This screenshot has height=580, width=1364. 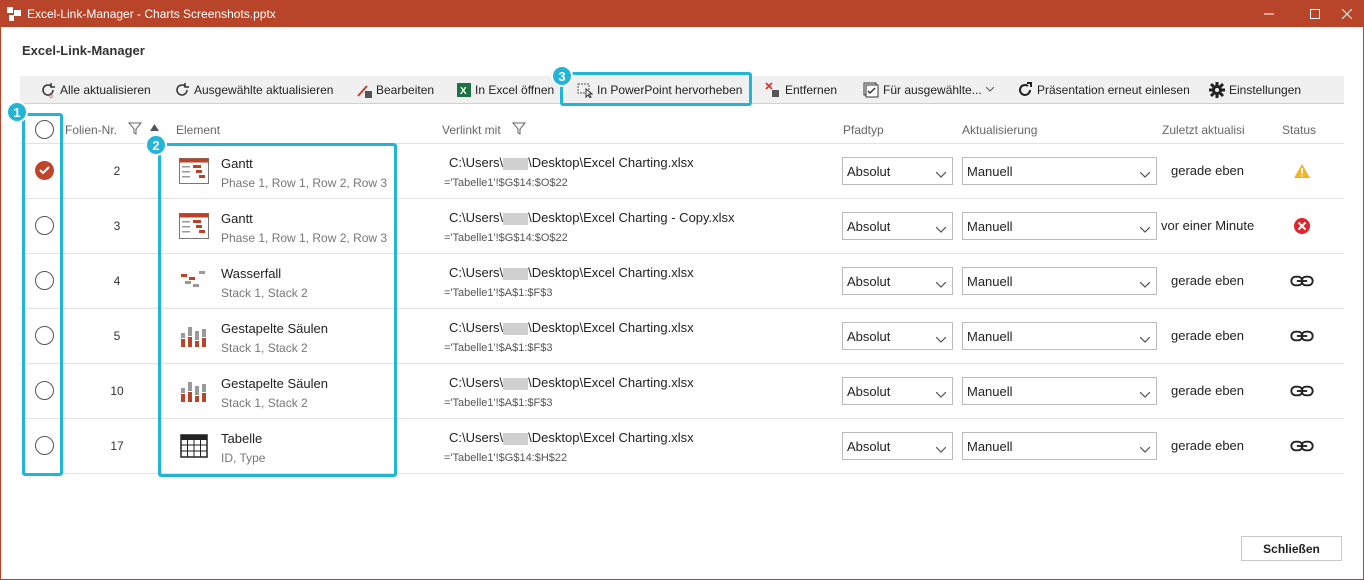 What do you see at coordinates (611, 162) in the screenshot?
I see `path-suffix: \Desktop\Excel Charting.xlsx` at bounding box center [611, 162].